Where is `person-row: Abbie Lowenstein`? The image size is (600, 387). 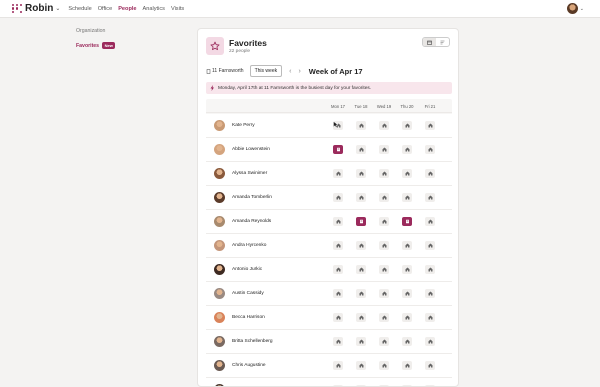 person-row: Abbie Lowenstein is located at coordinates (329, 150).